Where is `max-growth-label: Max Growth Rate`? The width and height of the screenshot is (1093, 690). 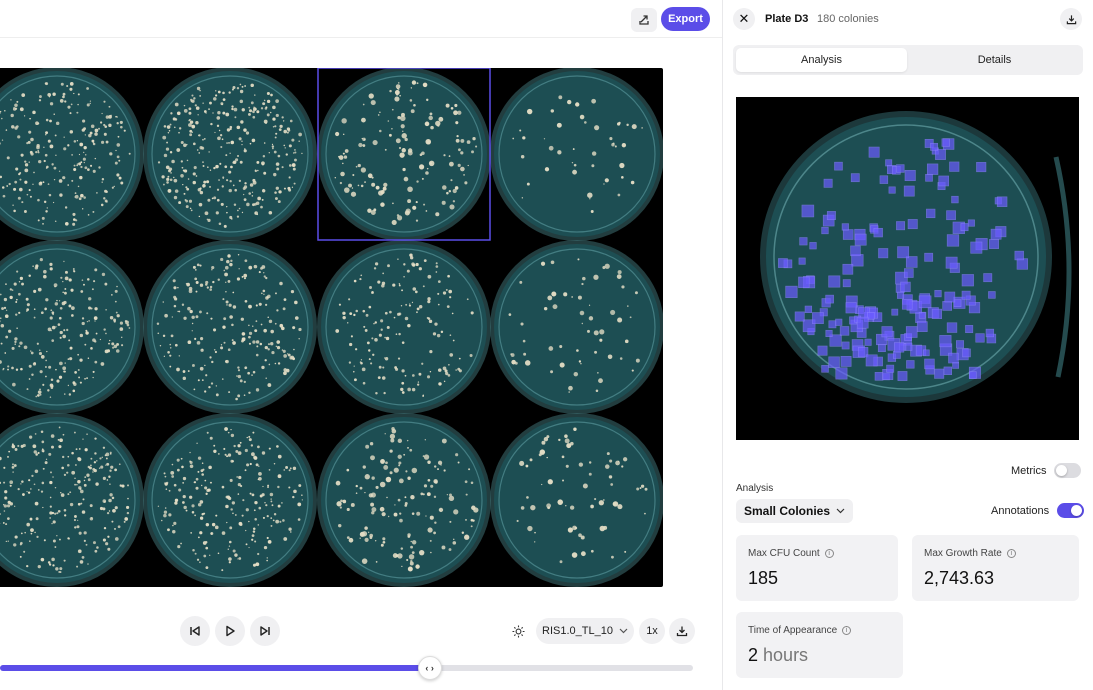
max-growth-label: Max Growth Rate is located at coordinates (963, 553).